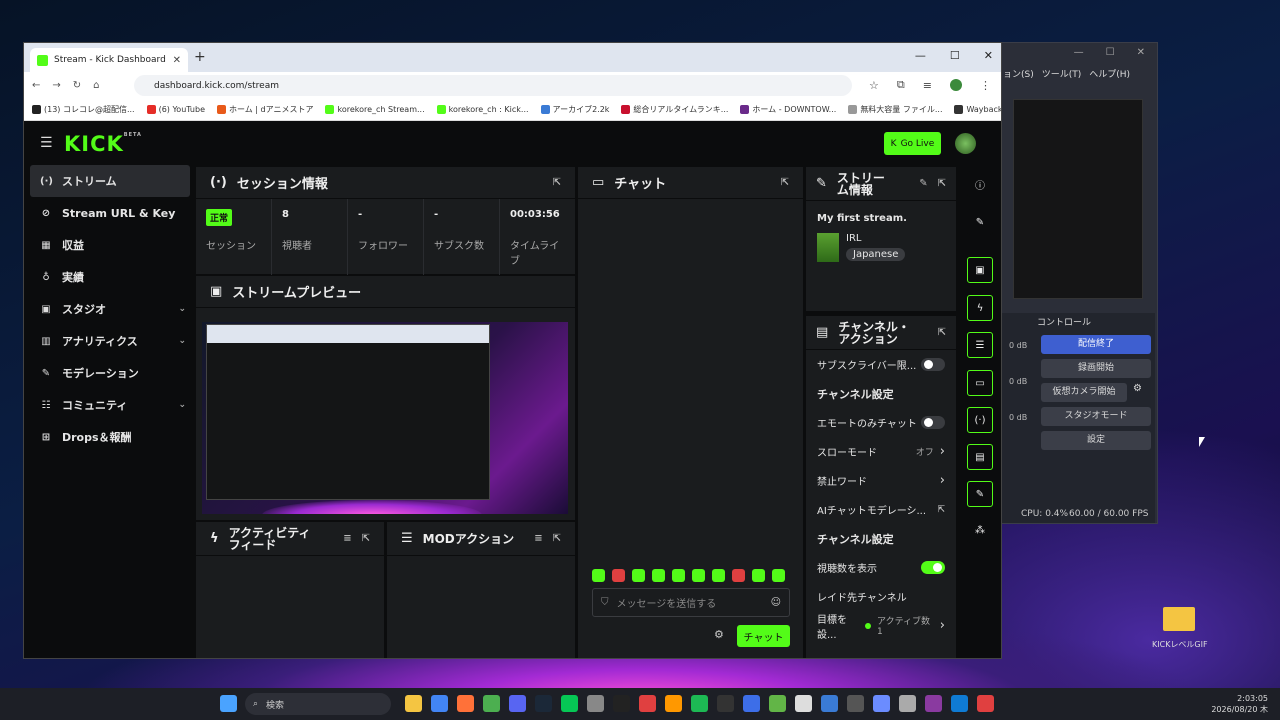 The width and height of the screenshot is (1280, 720). I want to click on bookmark-item: アーカイブ2.2k, so click(574, 109).